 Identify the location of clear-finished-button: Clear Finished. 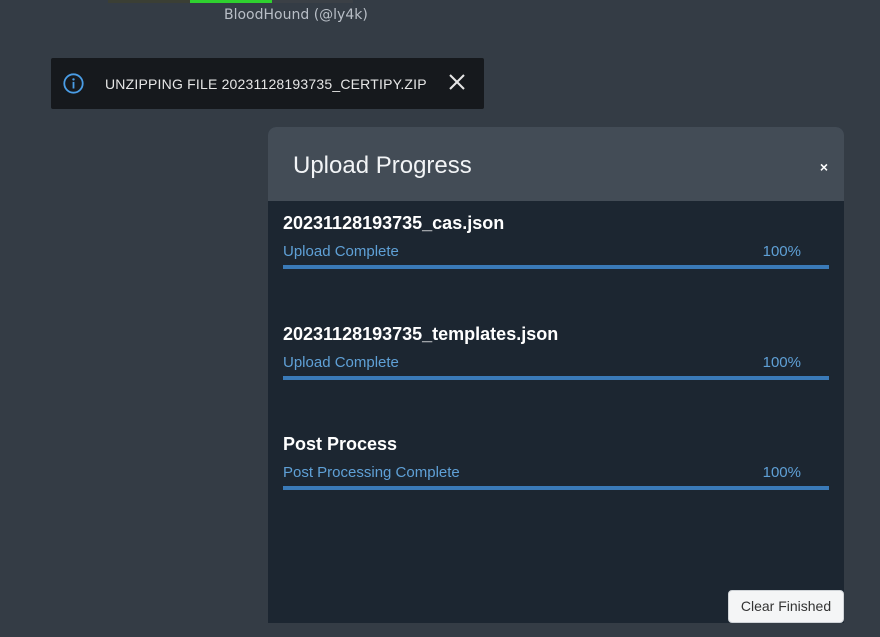
(786, 606).